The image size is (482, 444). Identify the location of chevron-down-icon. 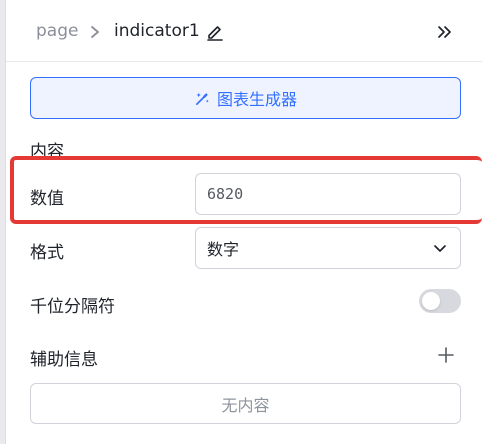
(440, 248).